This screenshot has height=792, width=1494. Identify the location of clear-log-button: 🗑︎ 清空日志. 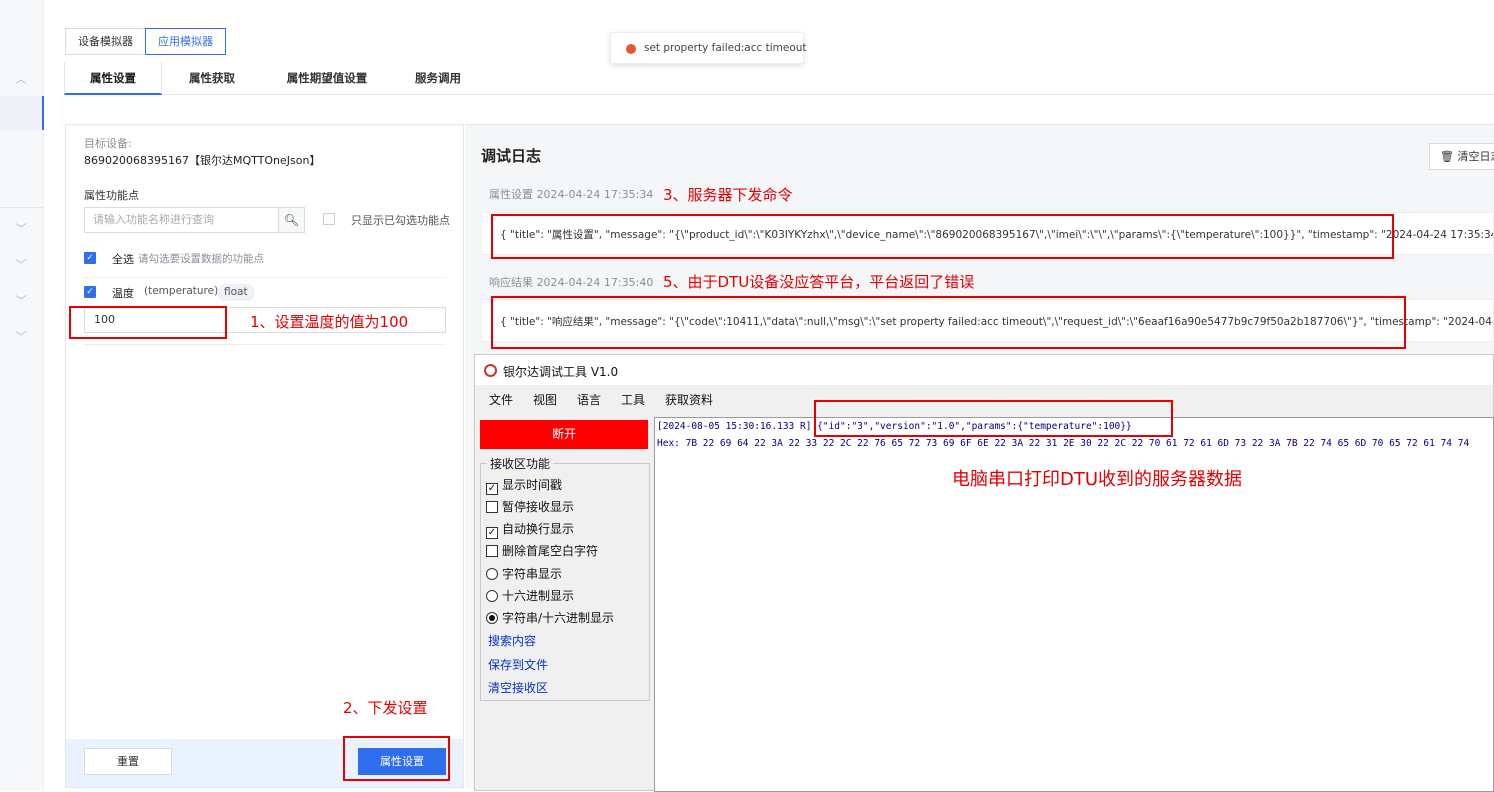
(1461, 156).